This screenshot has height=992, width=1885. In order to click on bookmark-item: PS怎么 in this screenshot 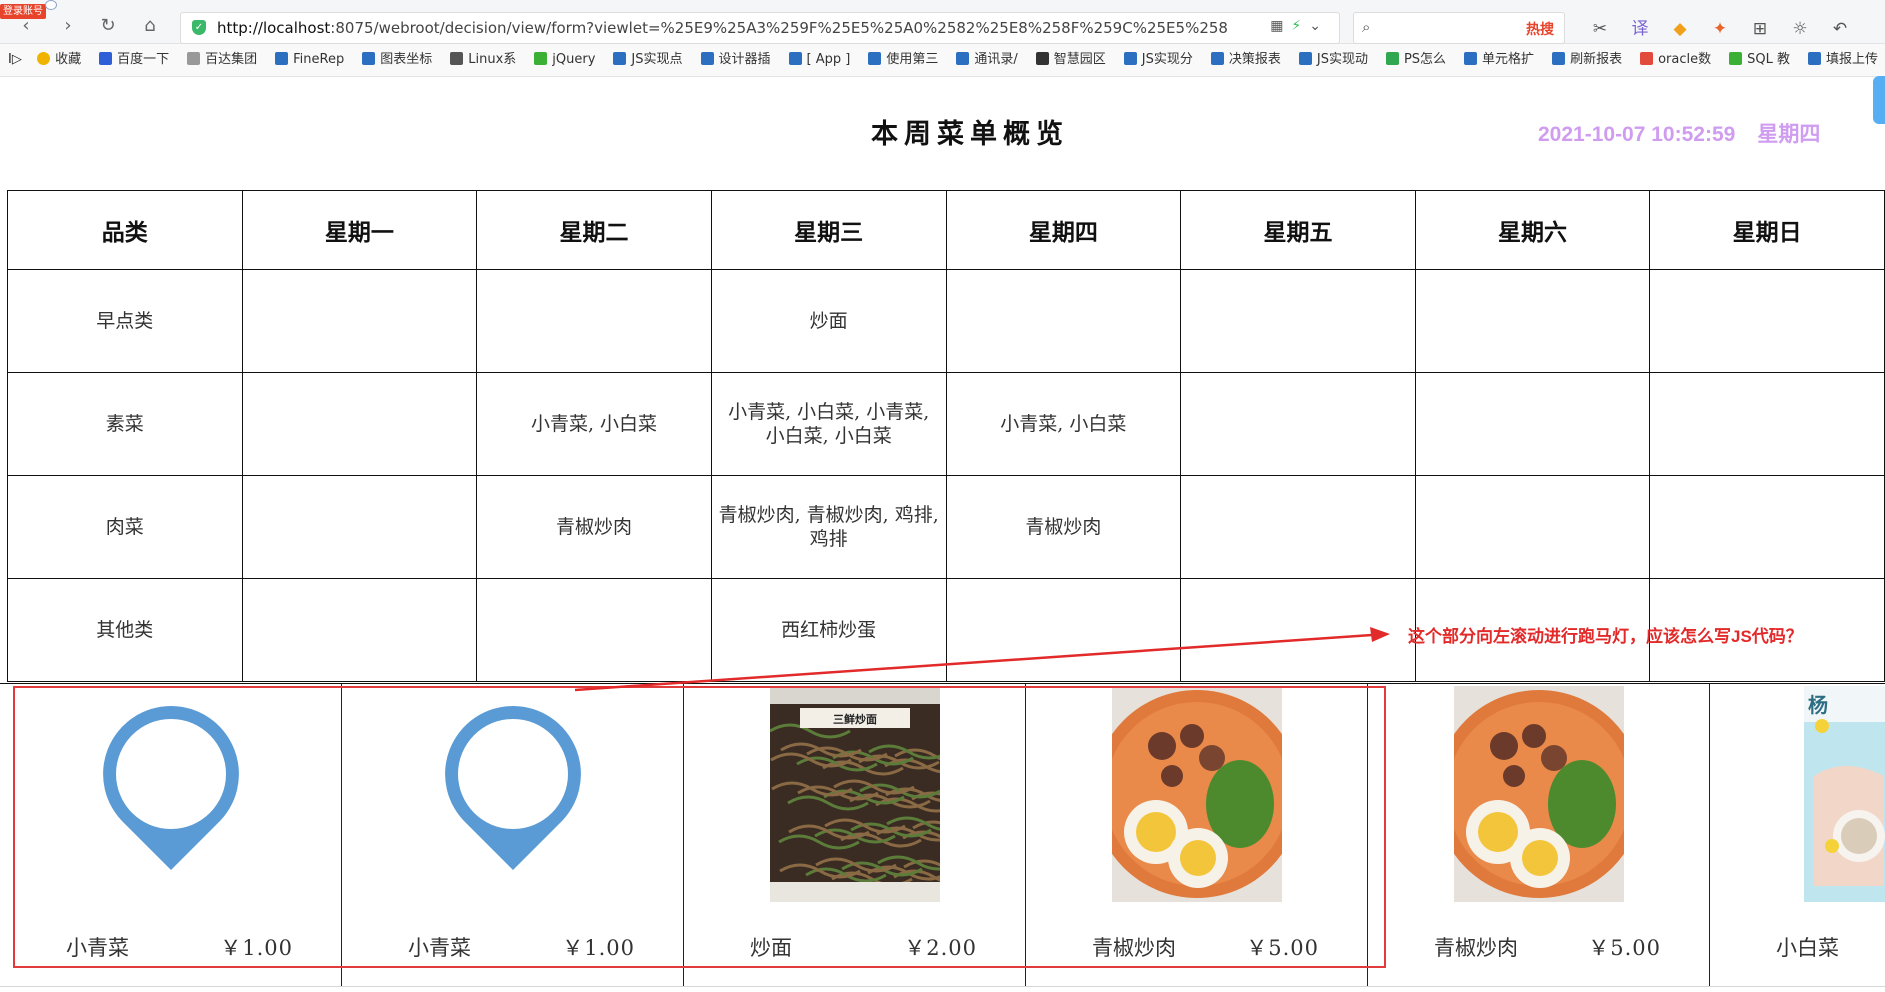, I will do `click(1416, 60)`.